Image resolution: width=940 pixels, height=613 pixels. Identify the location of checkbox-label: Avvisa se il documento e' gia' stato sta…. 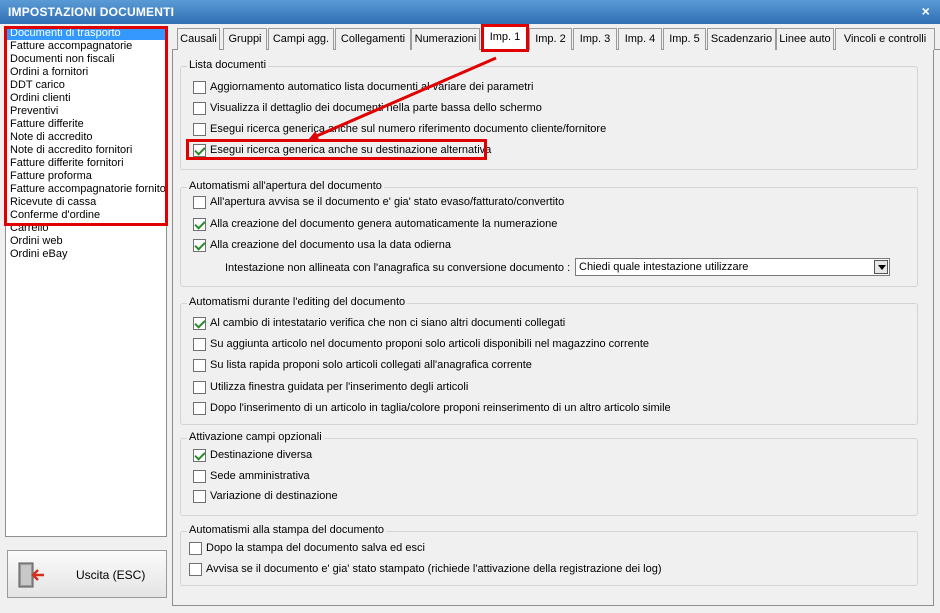
(434, 569).